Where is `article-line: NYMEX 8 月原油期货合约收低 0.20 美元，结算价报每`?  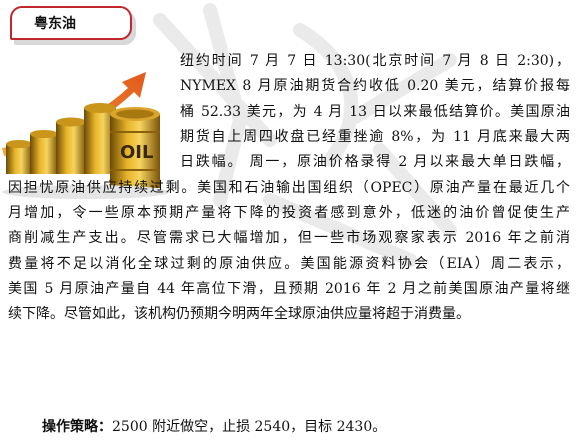 article-line: NYMEX 8 月原油期货合约收低 0.20 美元，结算价报每 is located at coordinates (375, 86).